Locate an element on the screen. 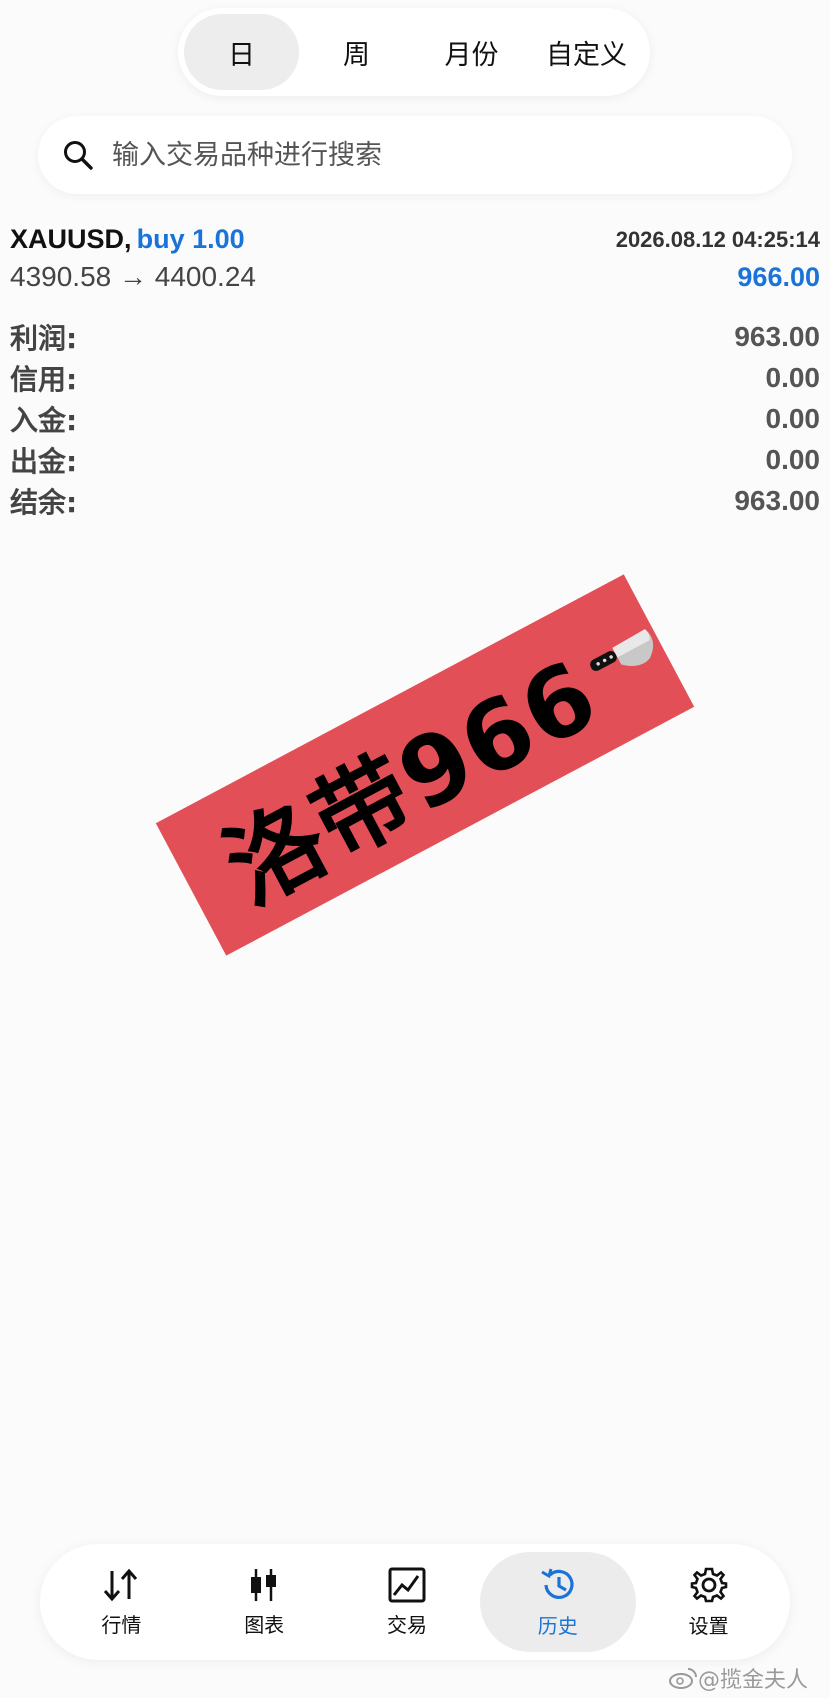 This screenshot has width=830, height=1698. tab-label: 设置 is located at coordinates (708, 1625).